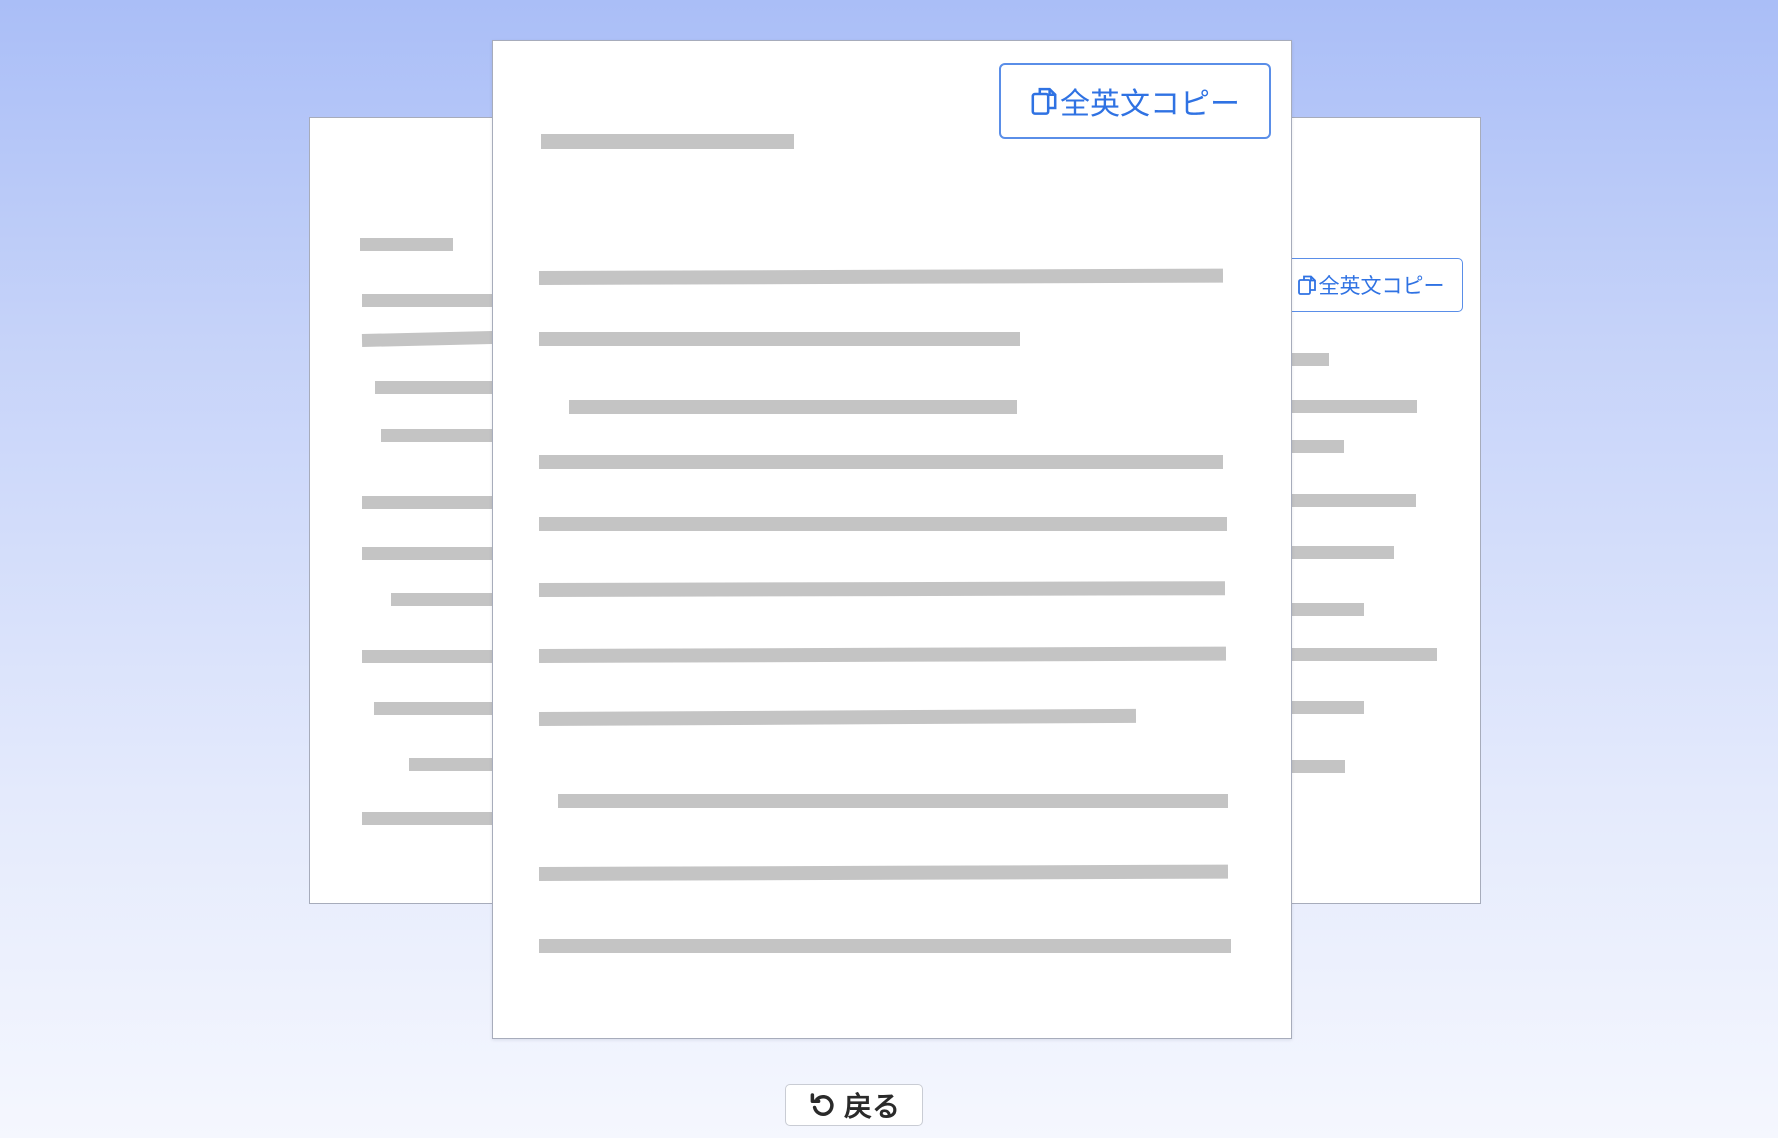  I want to click on undo-arrow-icon, so click(823, 1105).